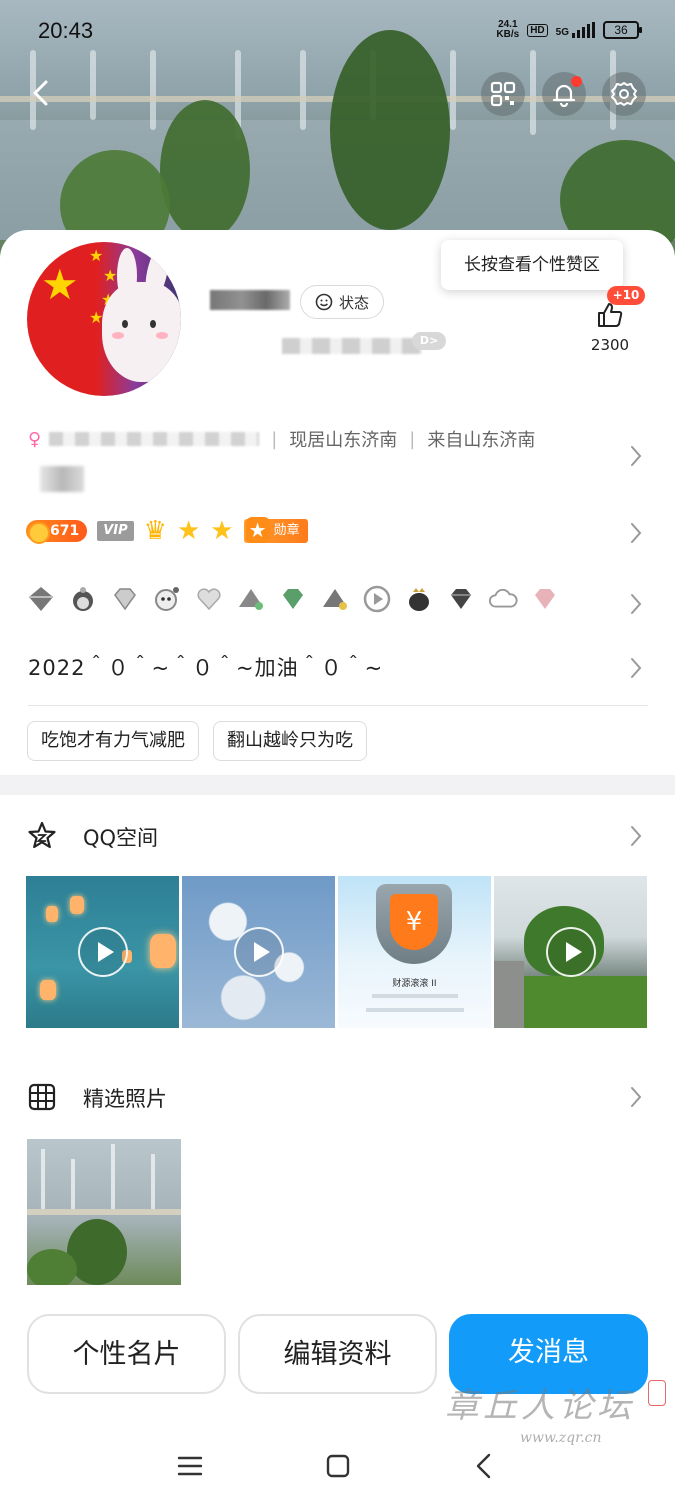  What do you see at coordinates (419, 599) in the screenshot?
I see `crowned-penguin-icon` at bounding box center [419, 599].